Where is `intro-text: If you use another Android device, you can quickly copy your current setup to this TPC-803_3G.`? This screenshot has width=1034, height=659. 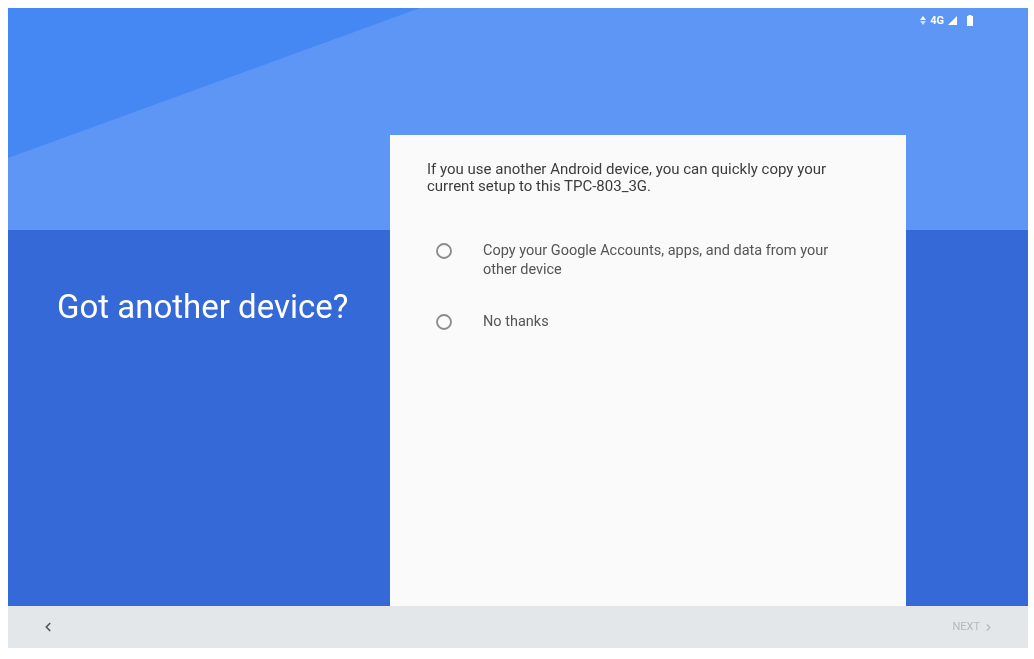
intro-text: If you use another Android device, you can quickly copy your current setup to this TPC-803_3G. is located at coordinates (627, 178).